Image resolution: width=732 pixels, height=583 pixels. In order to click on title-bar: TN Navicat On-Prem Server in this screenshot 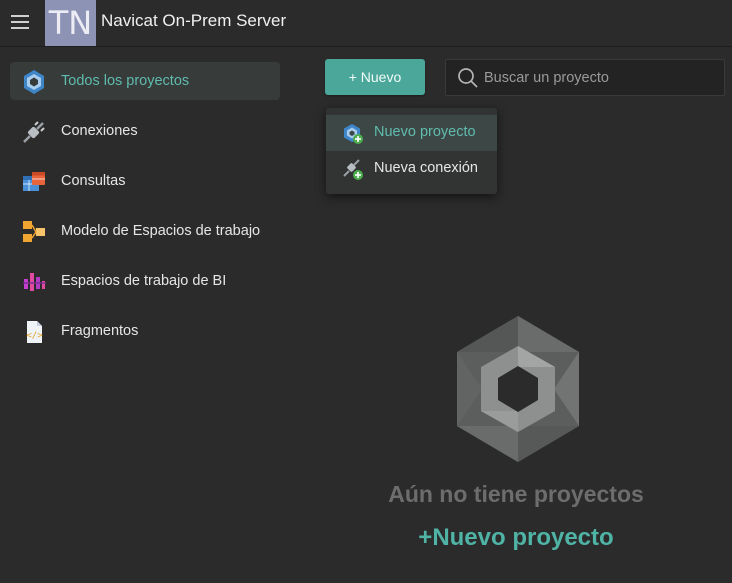, I will do `click(366, 23)`.